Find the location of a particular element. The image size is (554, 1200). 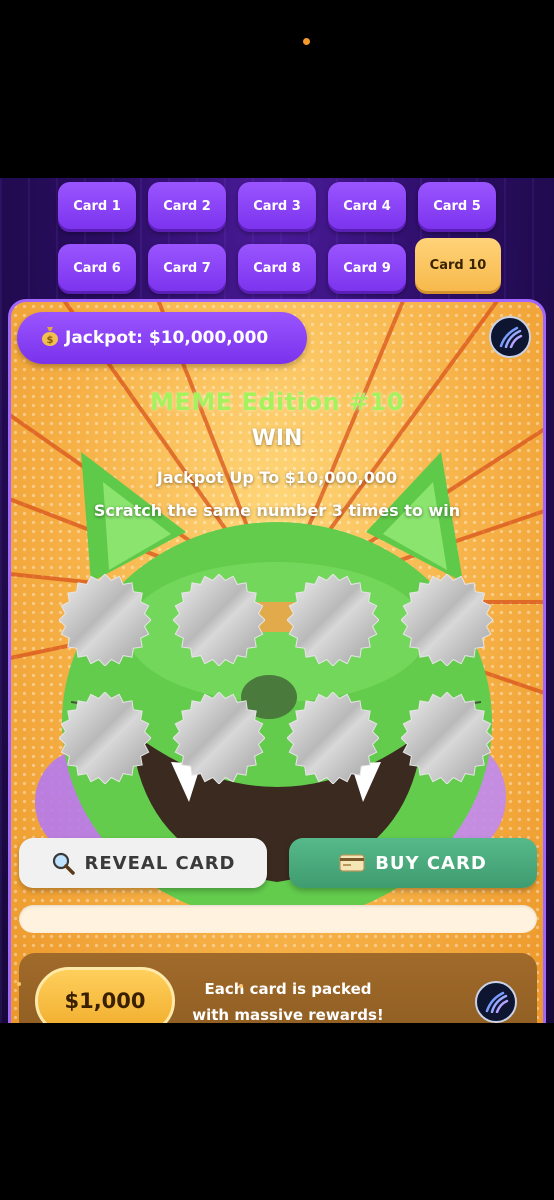

progress-bar is located at coordinates (278, 919).